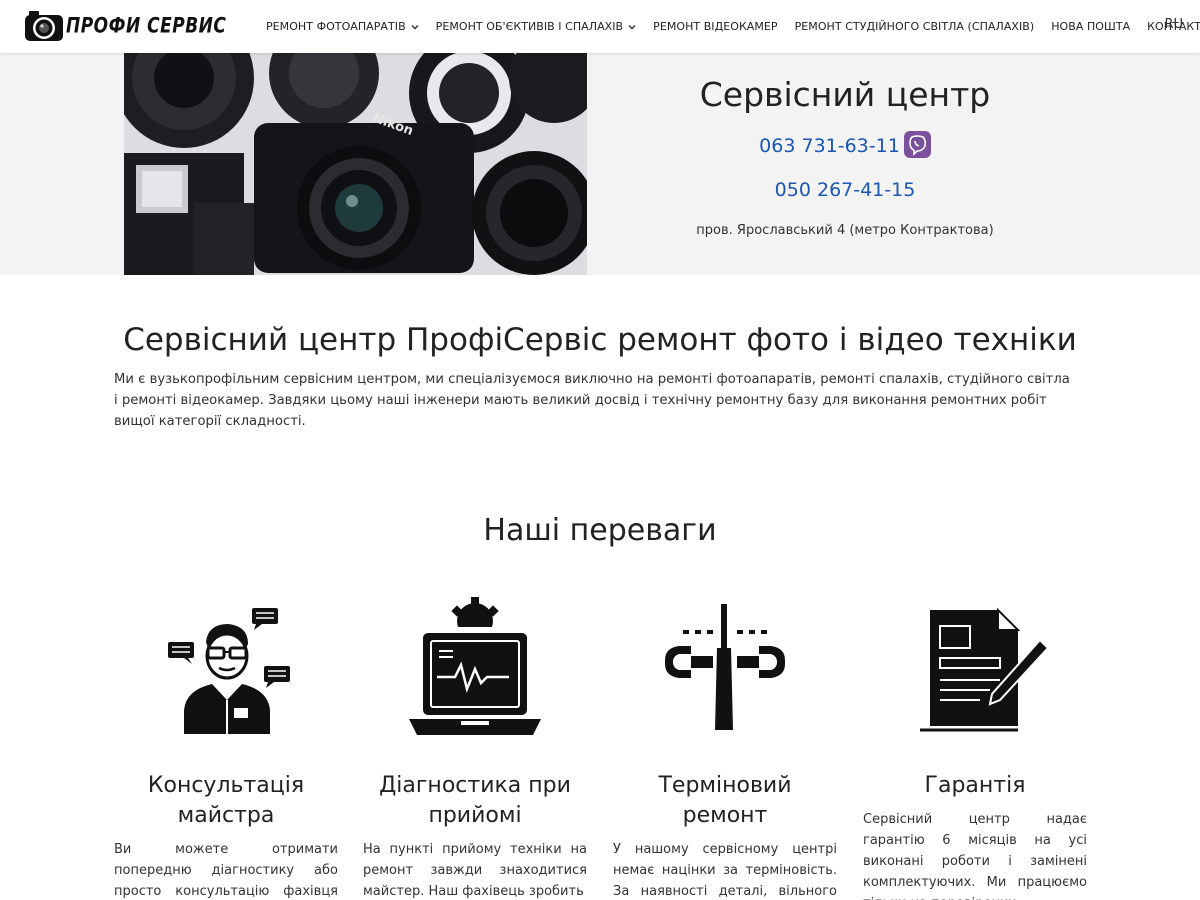  I want to click on phone-1-link: 063 731-63-11, so click(829, 146).